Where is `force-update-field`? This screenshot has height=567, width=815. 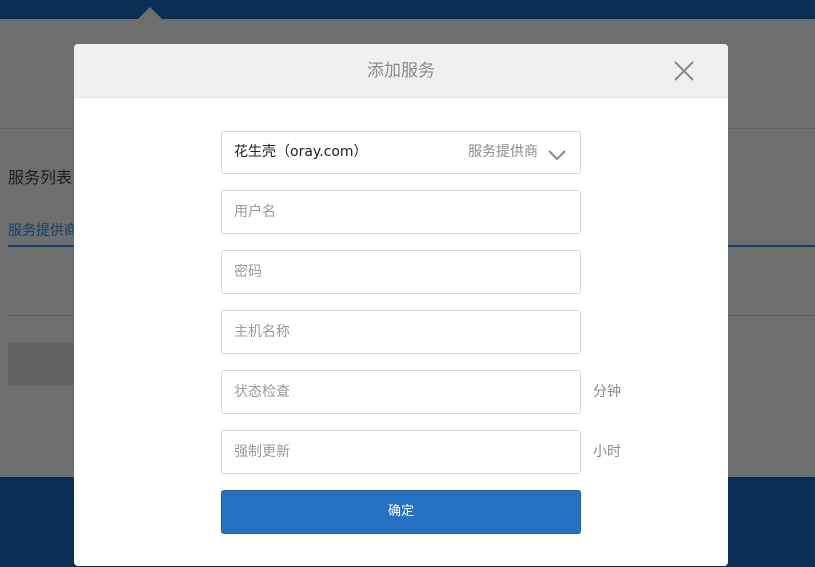
force-update-field is located at coordinates (401, 452).